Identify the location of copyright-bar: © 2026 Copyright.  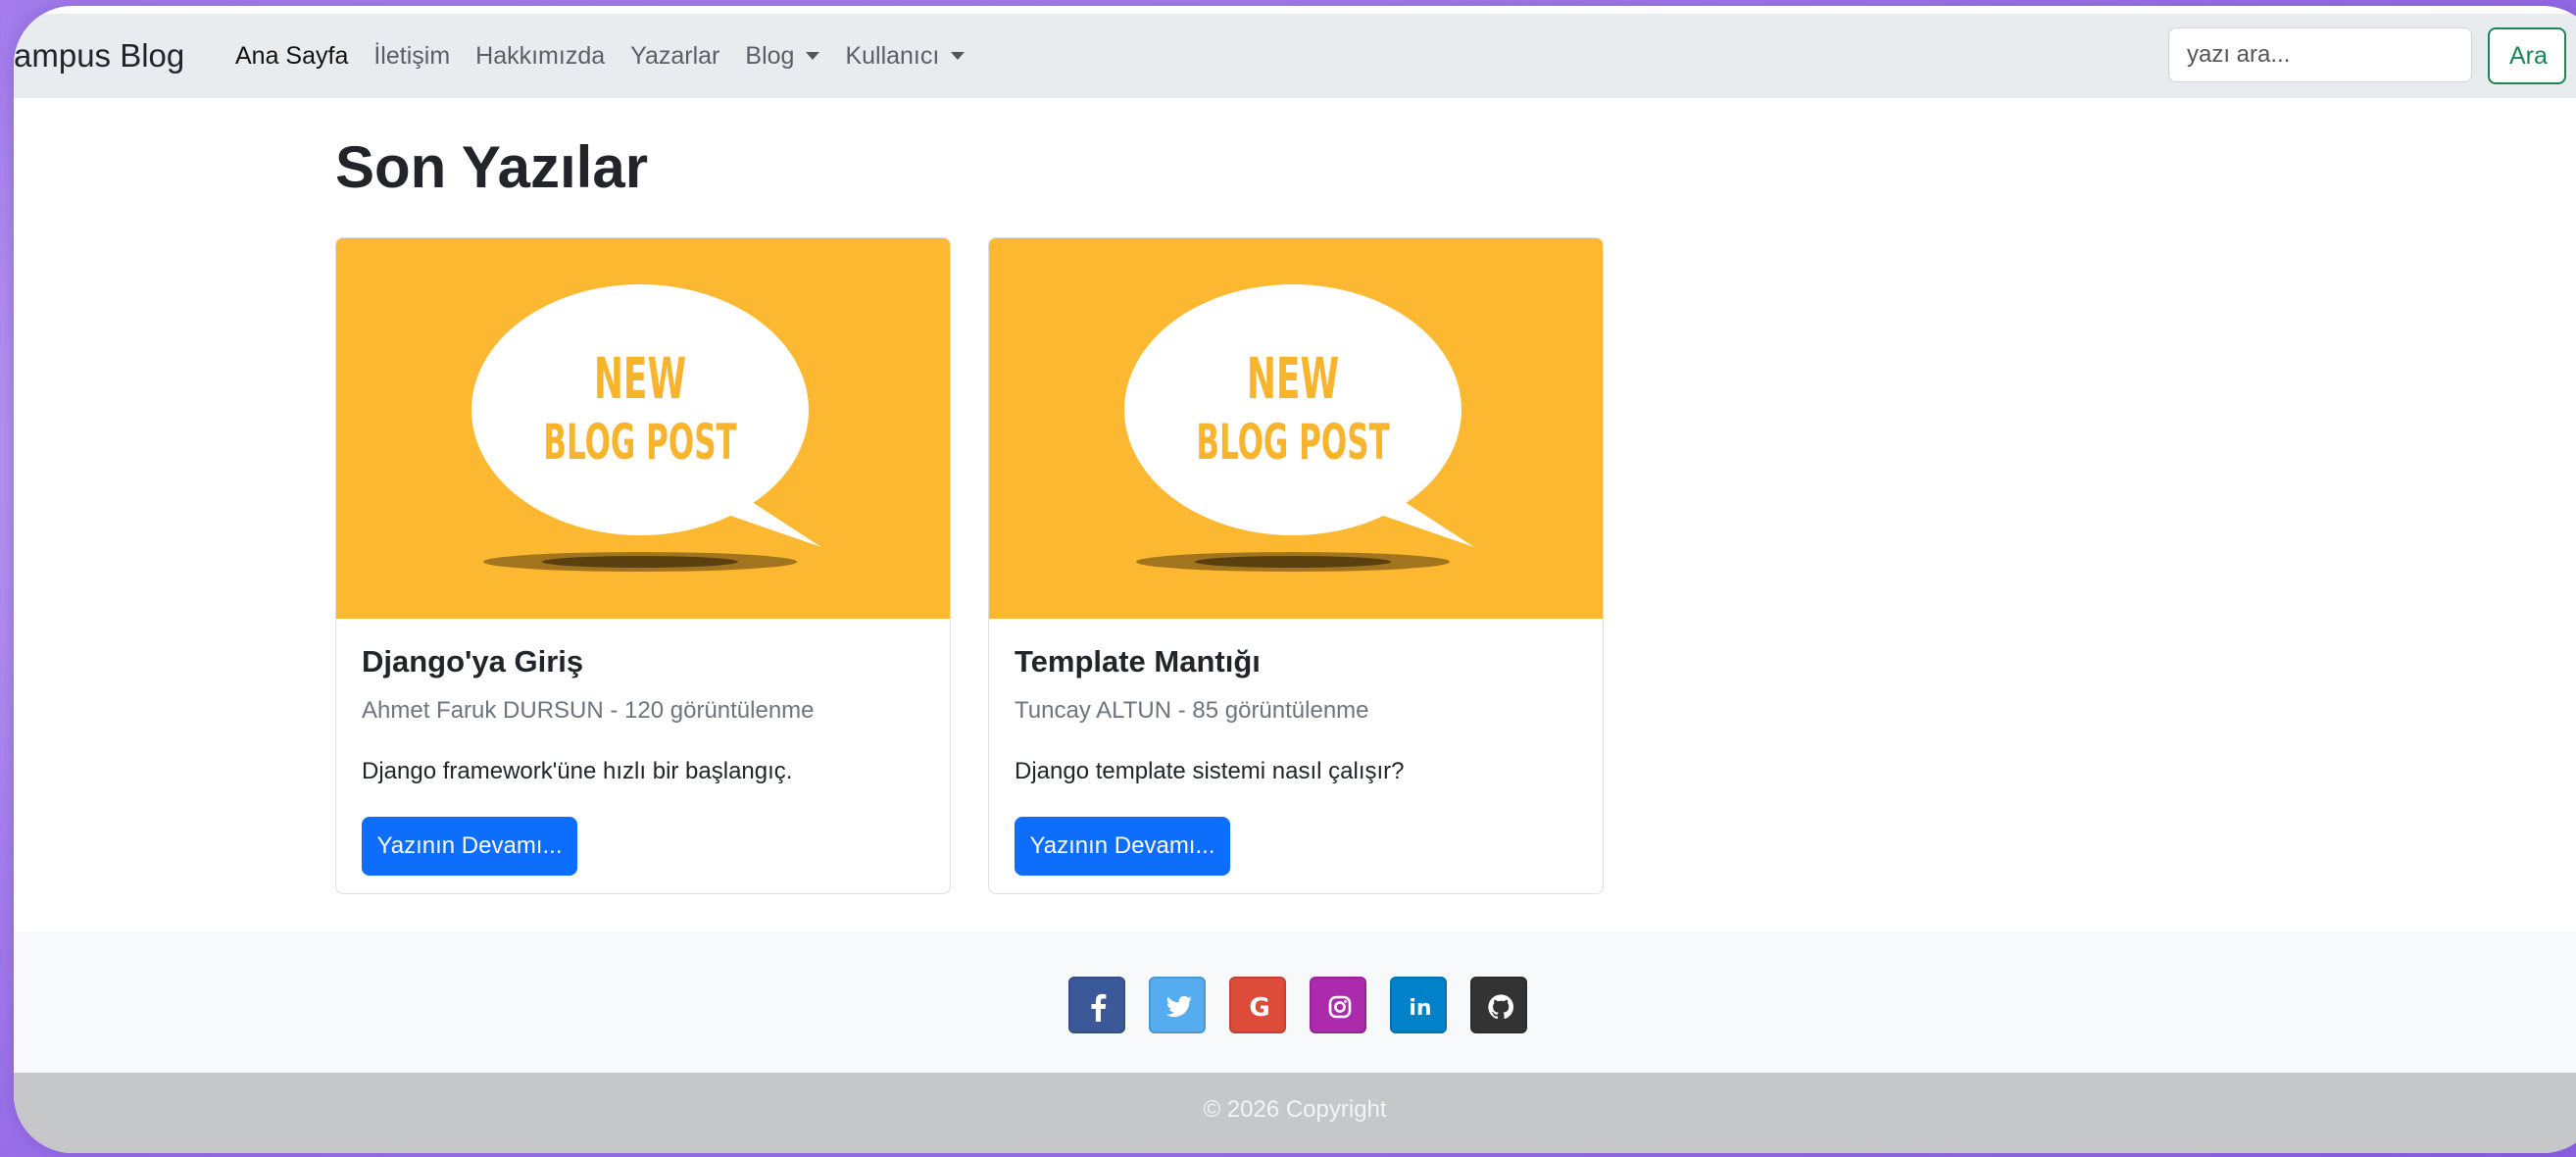
(1295, 1113).